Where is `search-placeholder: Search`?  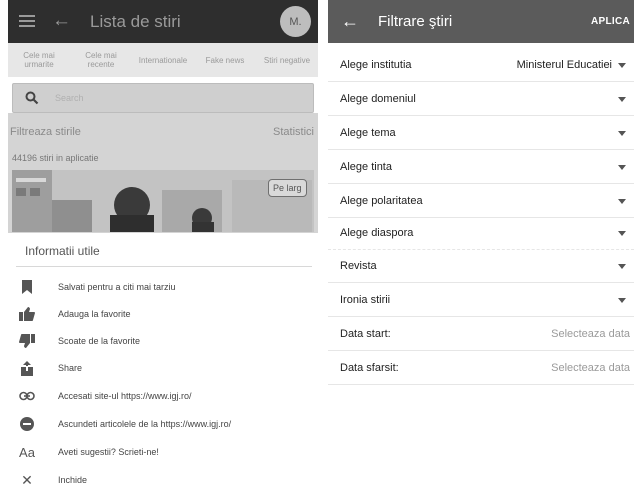
search-placeholder: Search is located at coordinates (69, 98).